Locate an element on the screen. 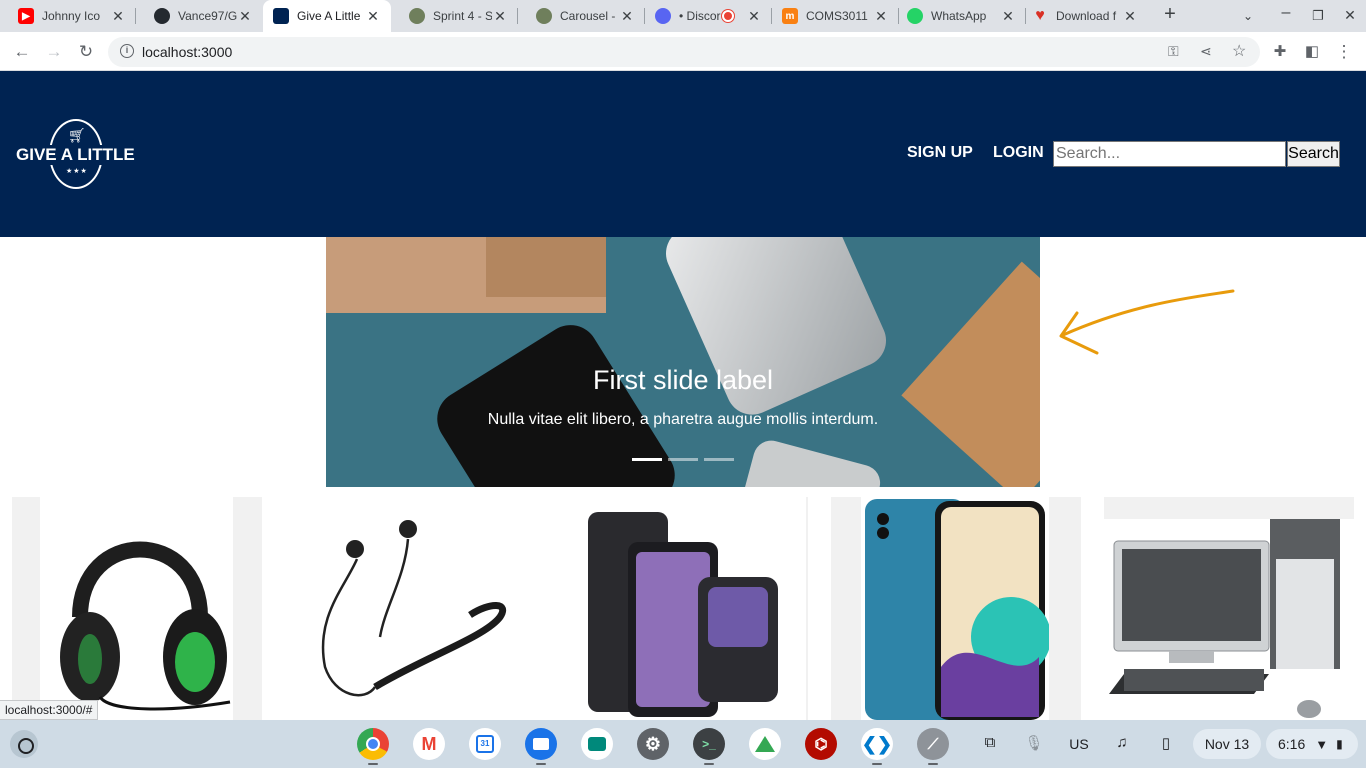  drive-icon is located at coordinates (765, 744).